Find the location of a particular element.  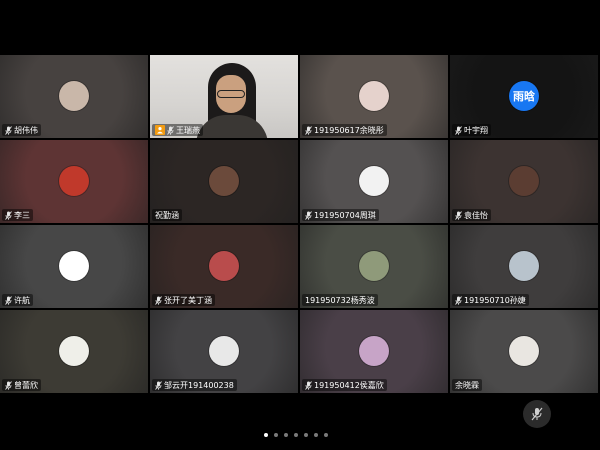

participant-tile: 余晓霖 is located at coordinates (524, 351).